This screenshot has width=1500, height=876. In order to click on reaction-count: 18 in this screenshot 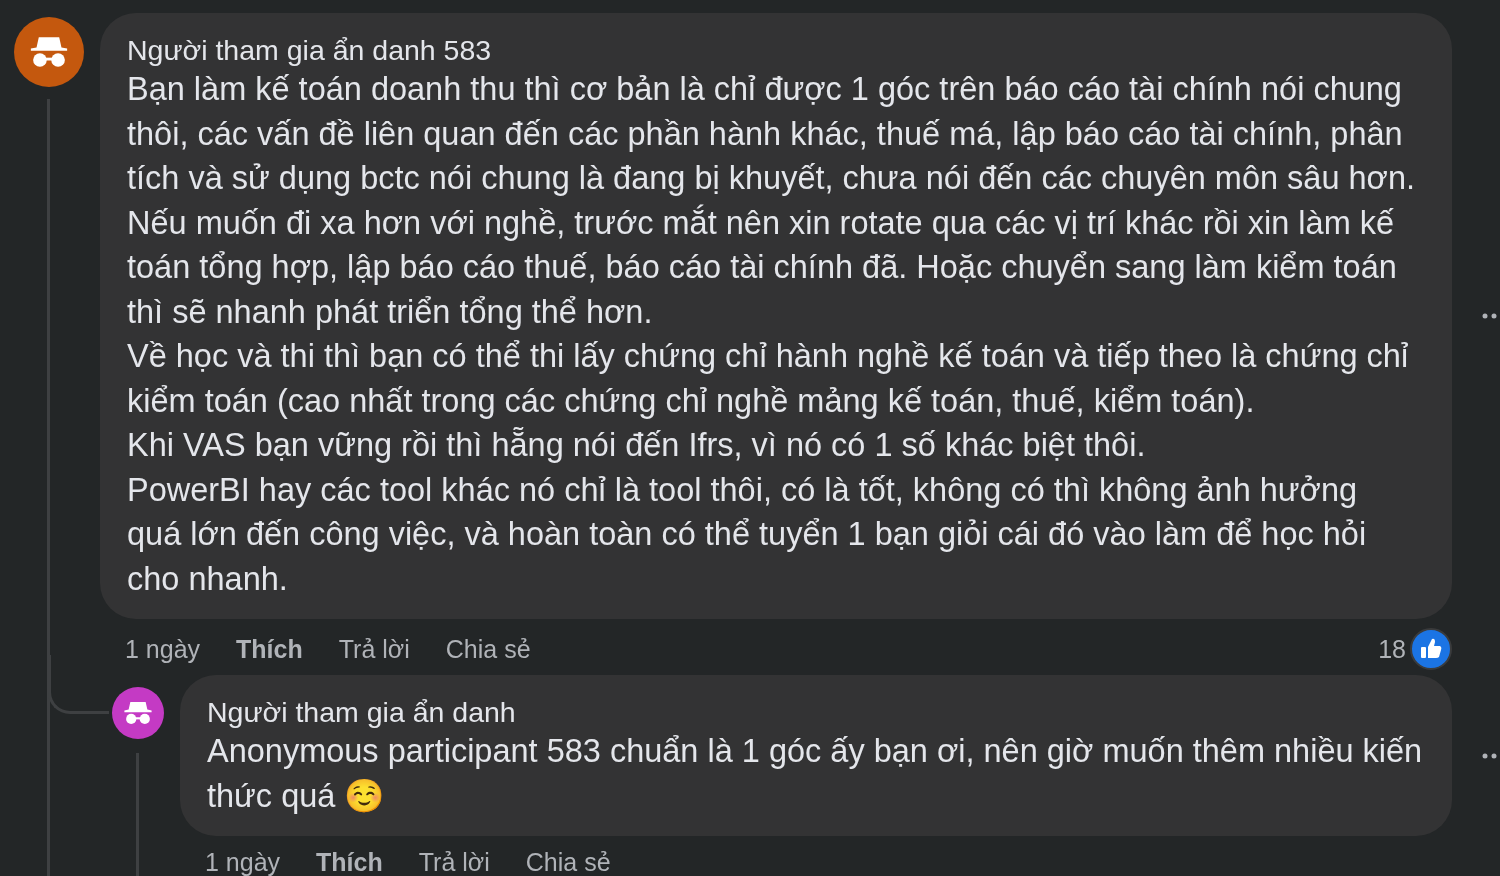, I will do `click(1392, 649)`.